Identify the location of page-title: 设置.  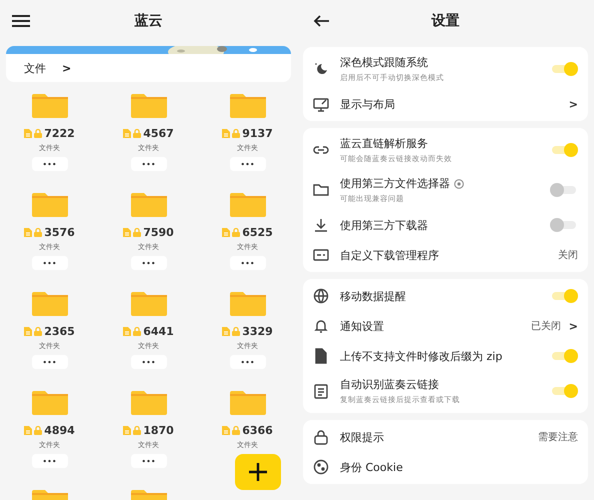
(446, 21).